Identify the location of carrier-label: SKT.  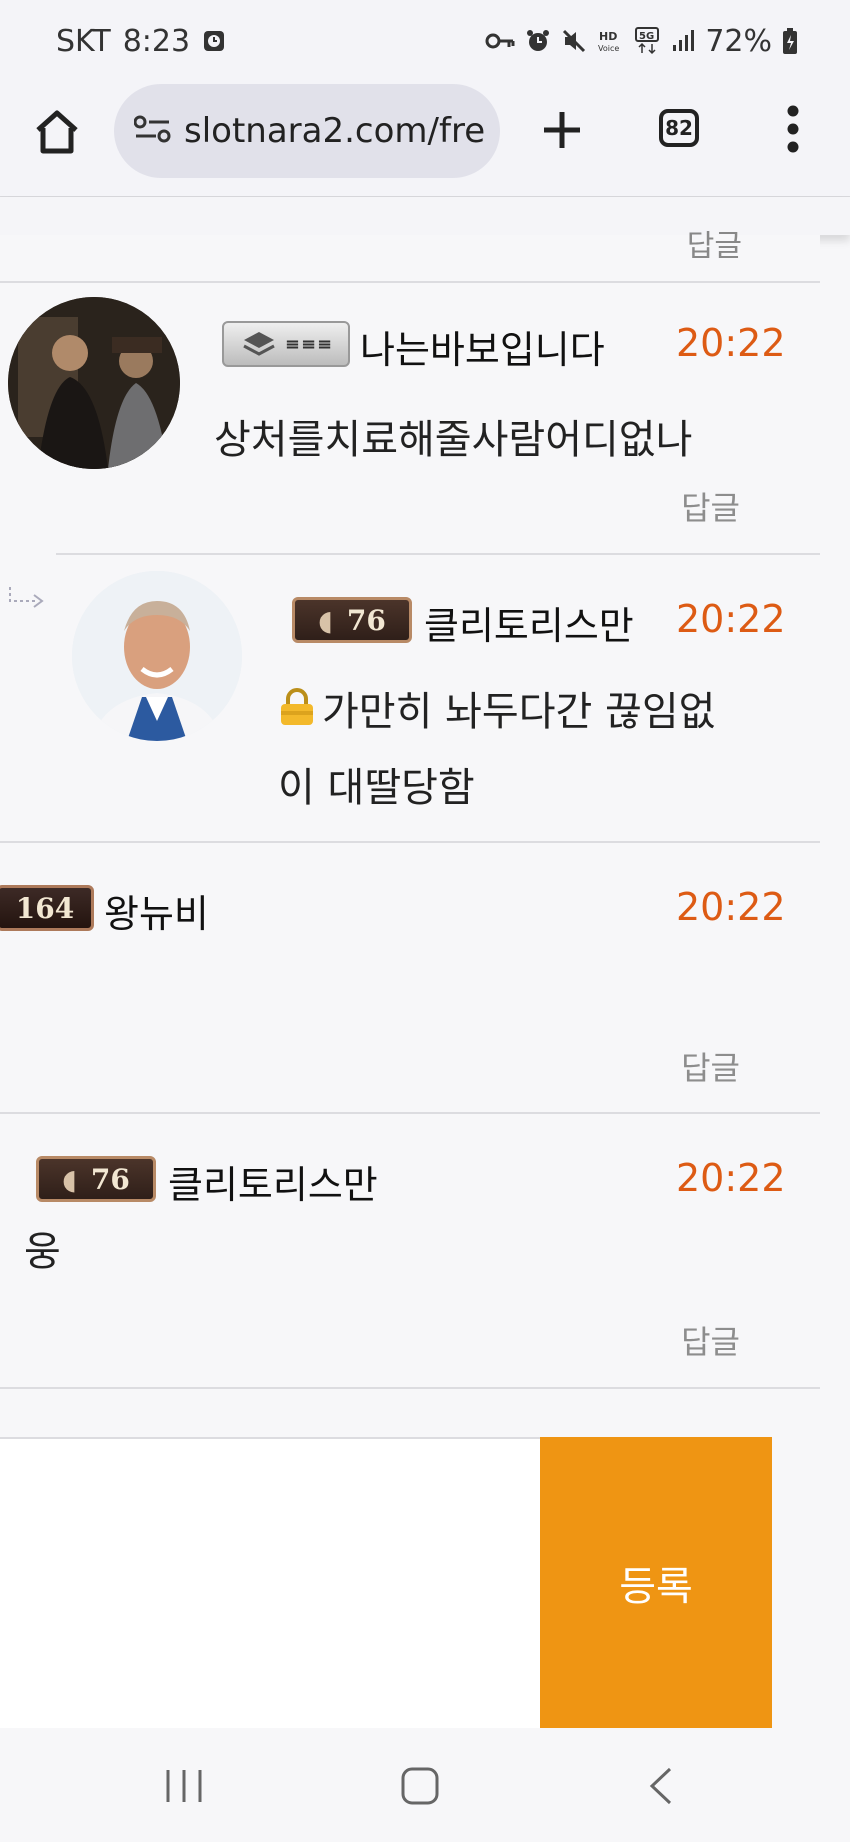
(83, 41).